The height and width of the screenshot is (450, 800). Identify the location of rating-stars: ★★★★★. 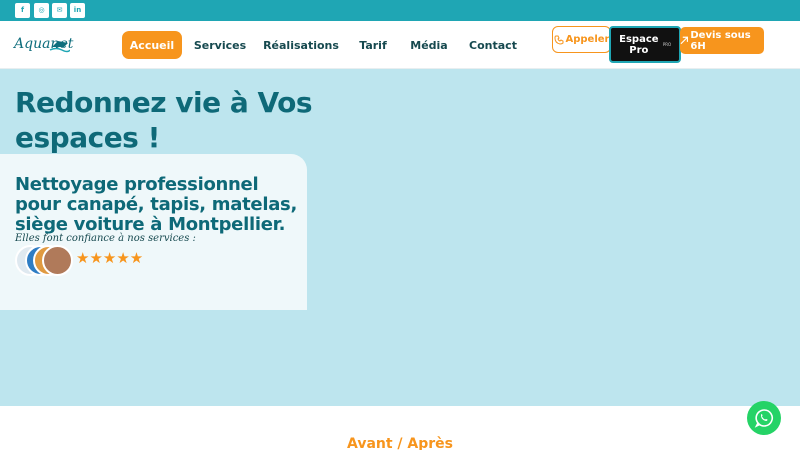
(110, 258).